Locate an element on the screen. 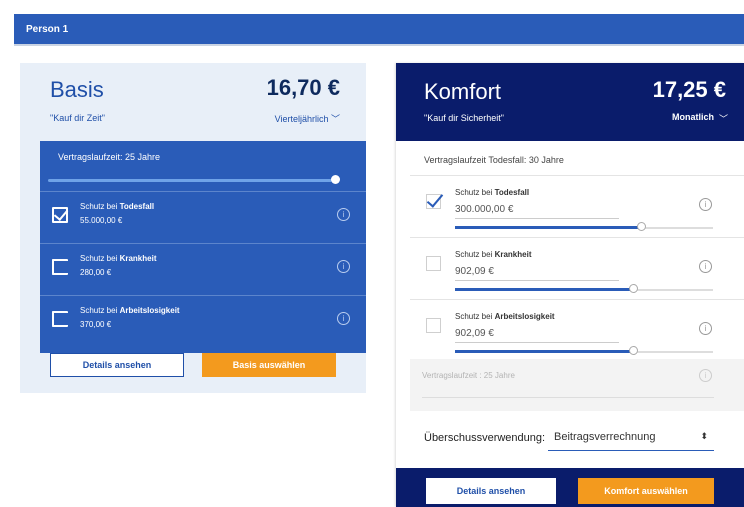 The image size is (744, 507). person-label: Person 1 is located at coordinates (47, 29).